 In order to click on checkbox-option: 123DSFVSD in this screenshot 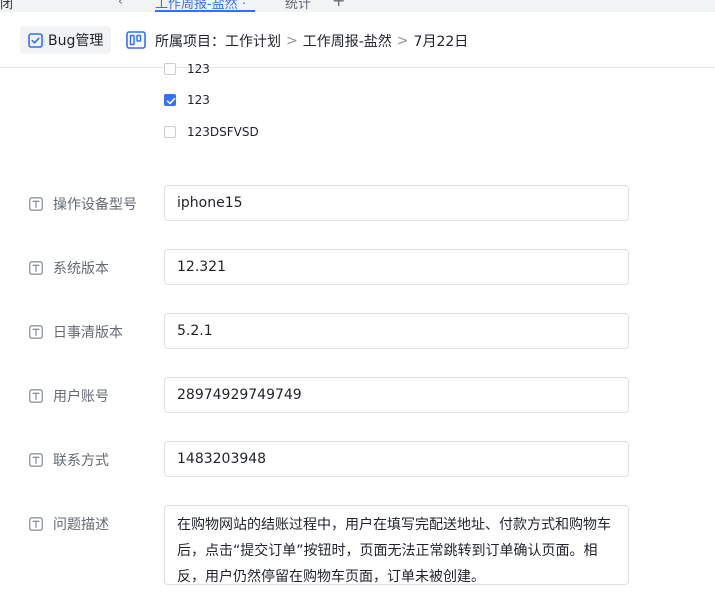, I will do `click(211, 132)`.